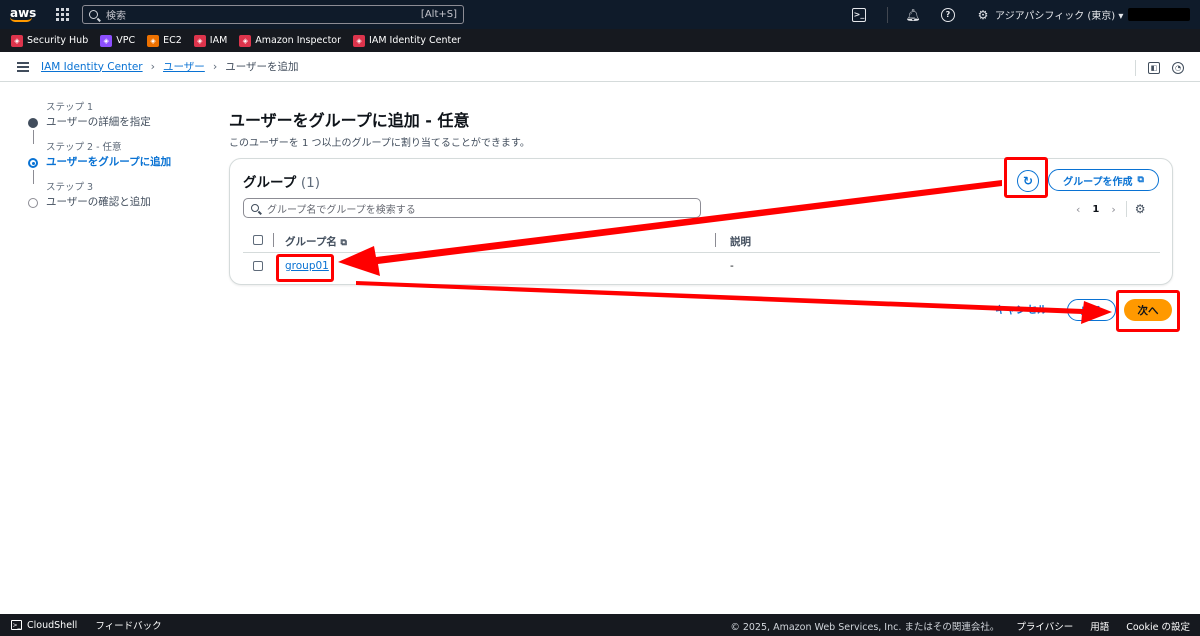  I want to click on create-group-label: グループを作成, so click(1098, 182).